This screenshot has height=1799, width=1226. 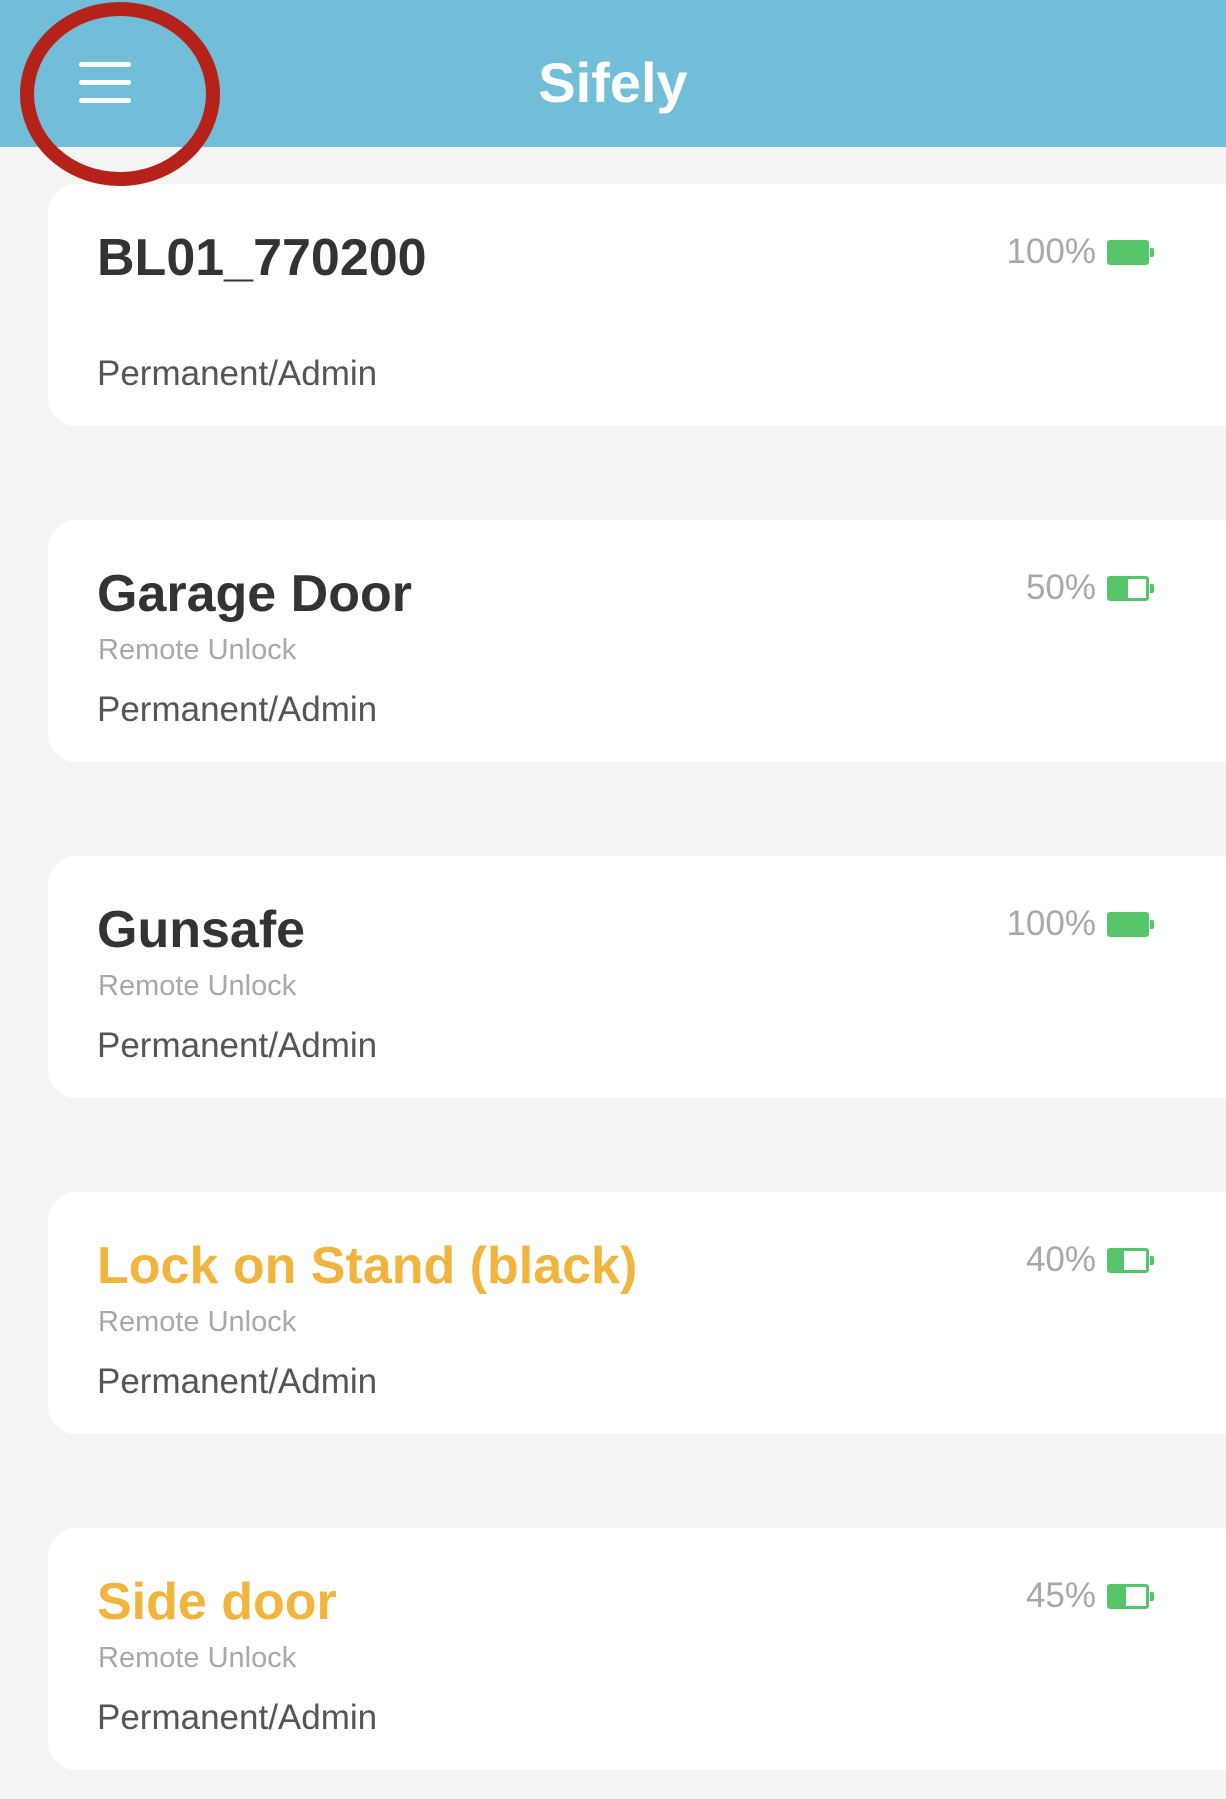 What do you see at coordinates (637, 305) in the screenshot?
I see `lock-card: BL01_770200 Permanent/Admin 100%` at bounding box center [637, 305].